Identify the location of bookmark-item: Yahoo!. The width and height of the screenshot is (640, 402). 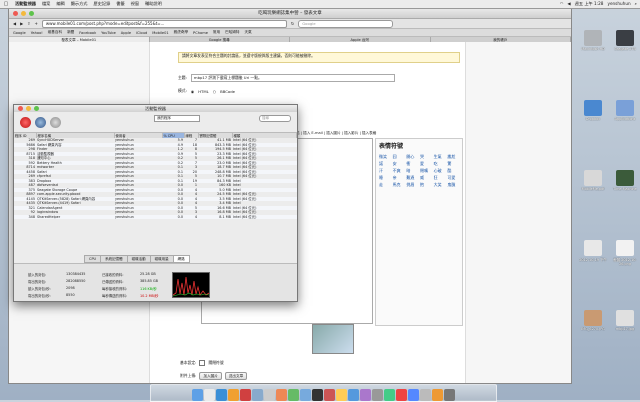
(37, 33).